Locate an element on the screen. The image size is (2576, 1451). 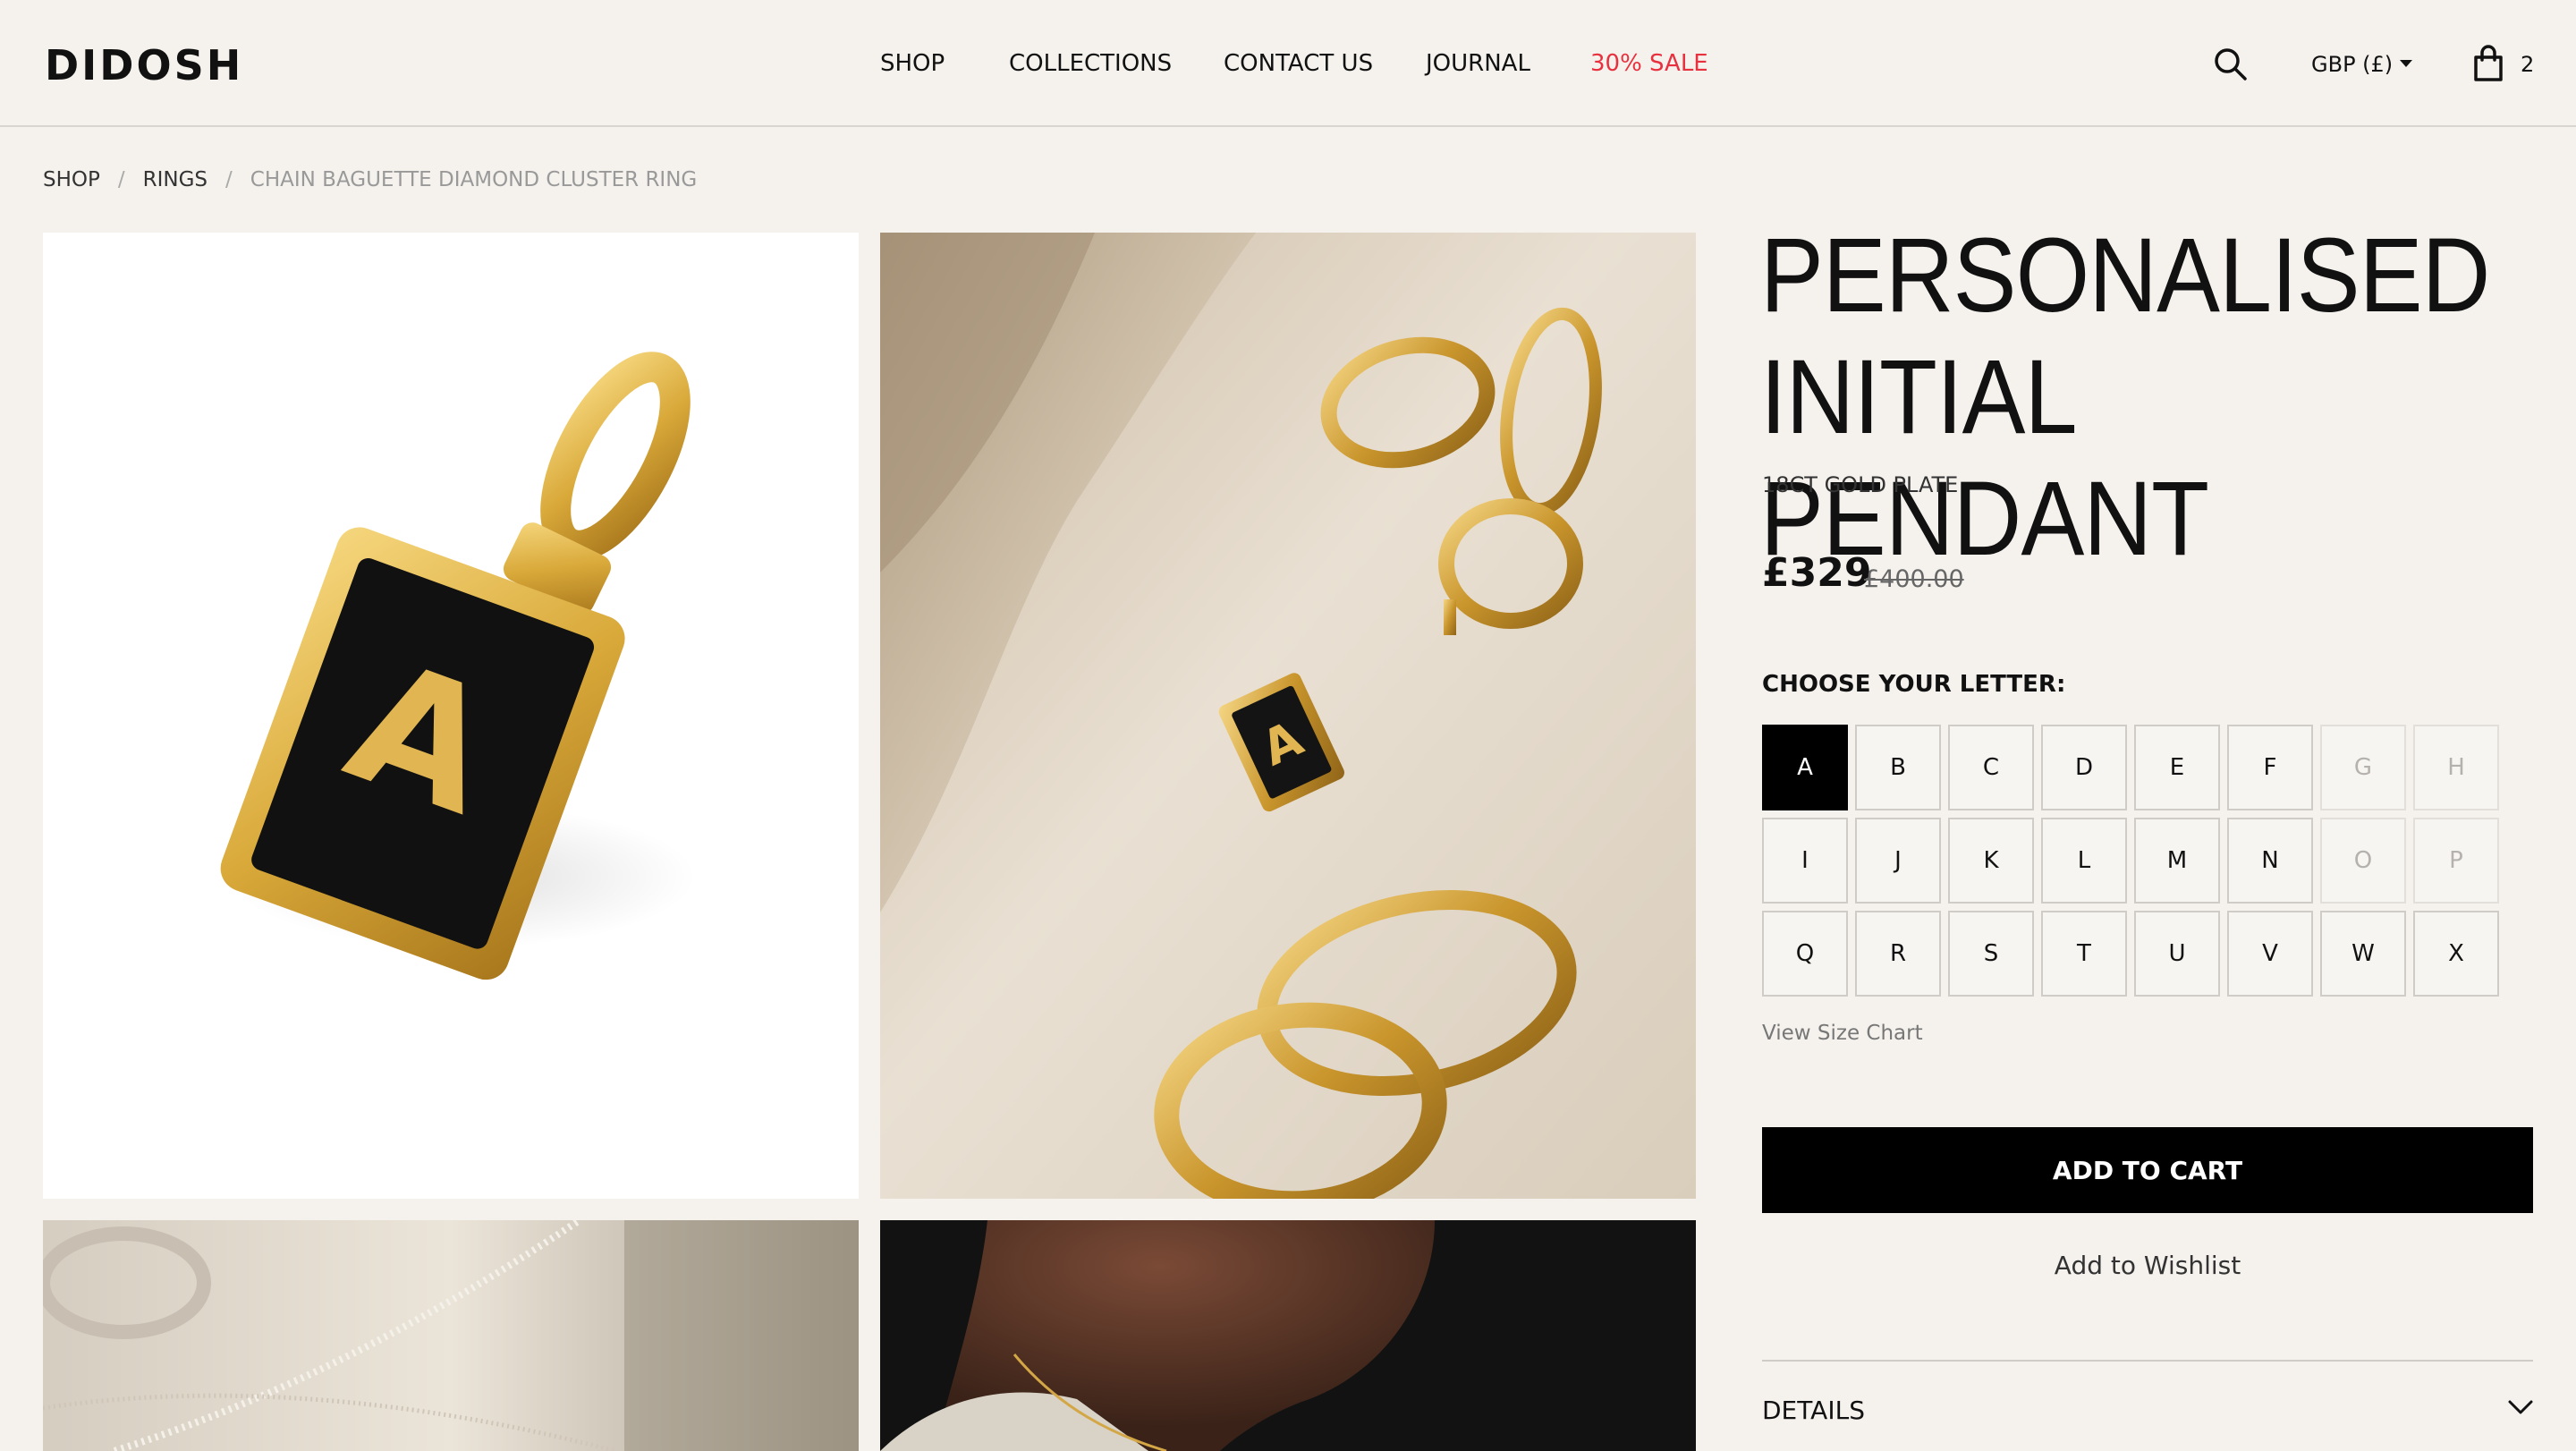
details-label: DETAILS is located at coordinates (1813, 1411).